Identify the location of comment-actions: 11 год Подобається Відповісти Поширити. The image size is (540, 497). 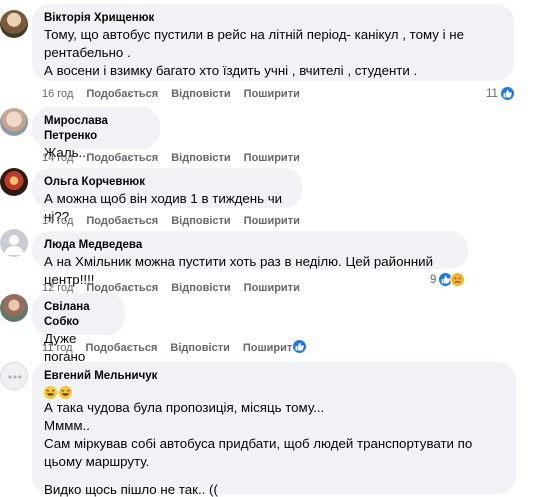
(177, 348).